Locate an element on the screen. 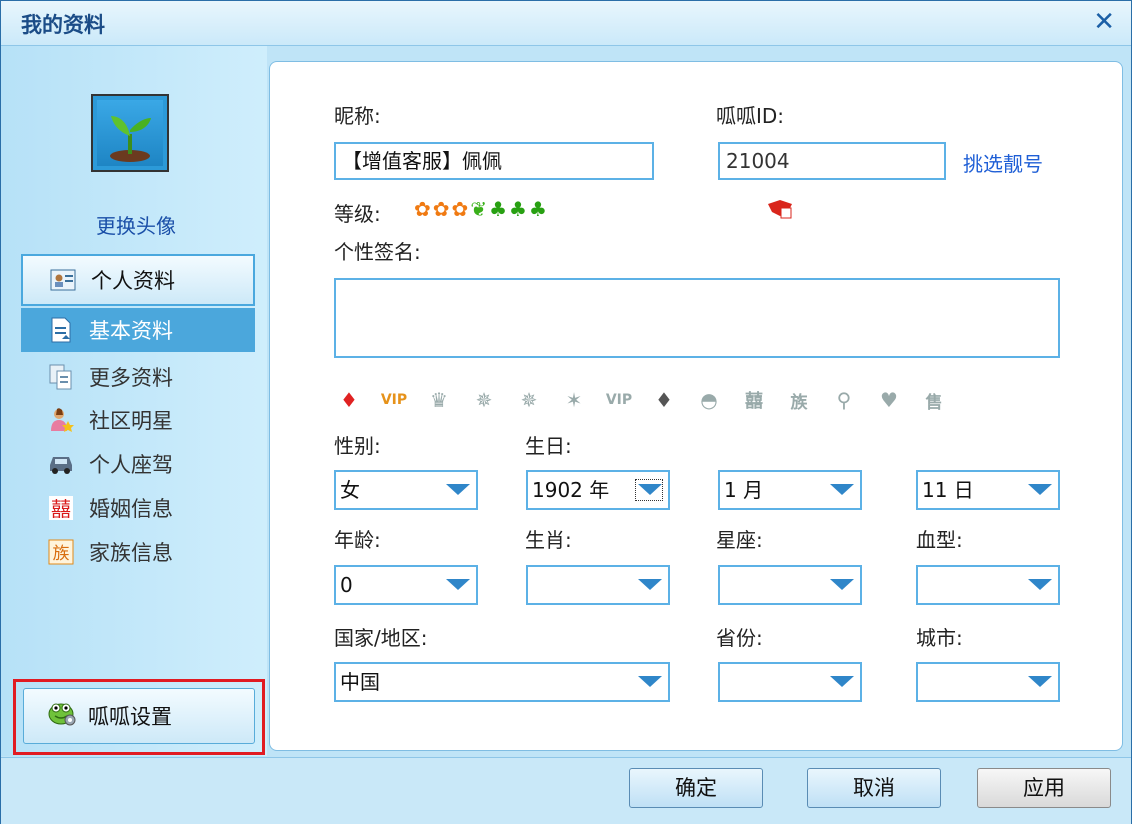  sidebar-item-more-info: 更多资料 is located at coordinates (138, 377).